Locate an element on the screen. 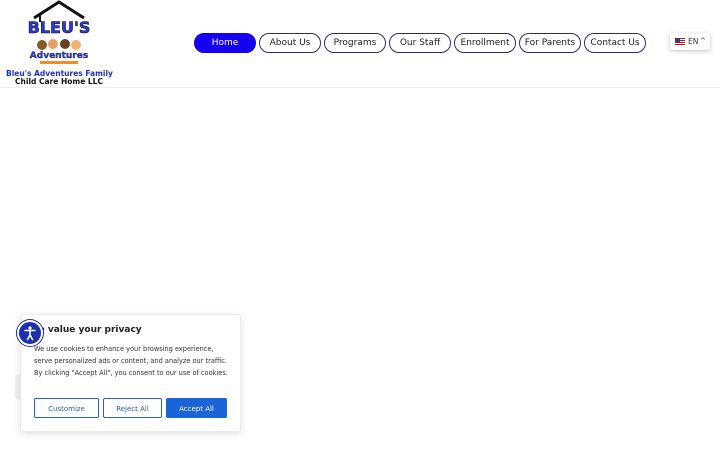 Image resolution: width=720 pixels, height=450 pixels. logo-name-line2: Child Care Home LLC is located at coordinates (59, 81).